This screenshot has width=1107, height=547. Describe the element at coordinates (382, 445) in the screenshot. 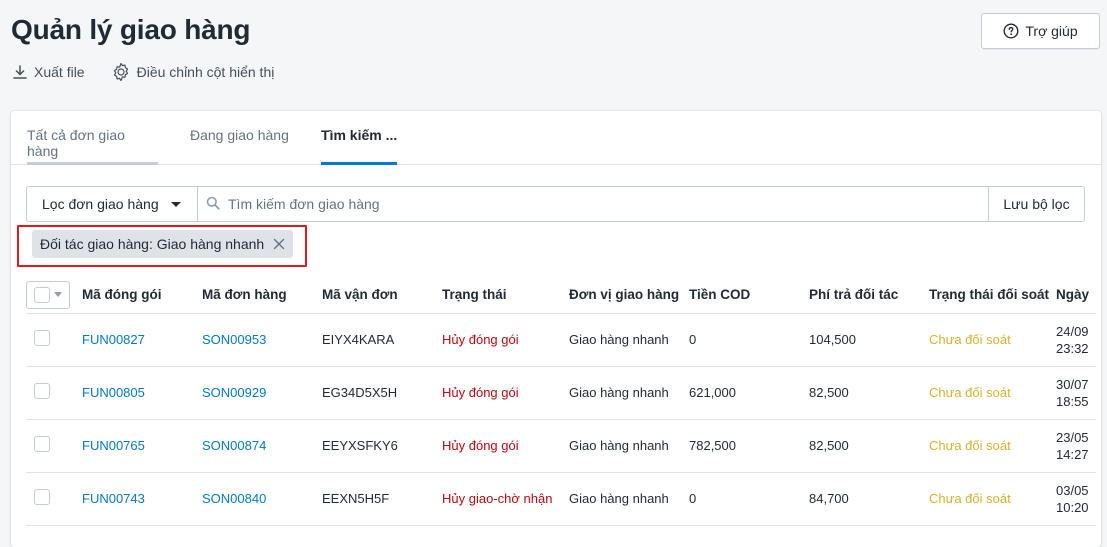

I see `tracking-code: EEYXSFKY6` at that location.